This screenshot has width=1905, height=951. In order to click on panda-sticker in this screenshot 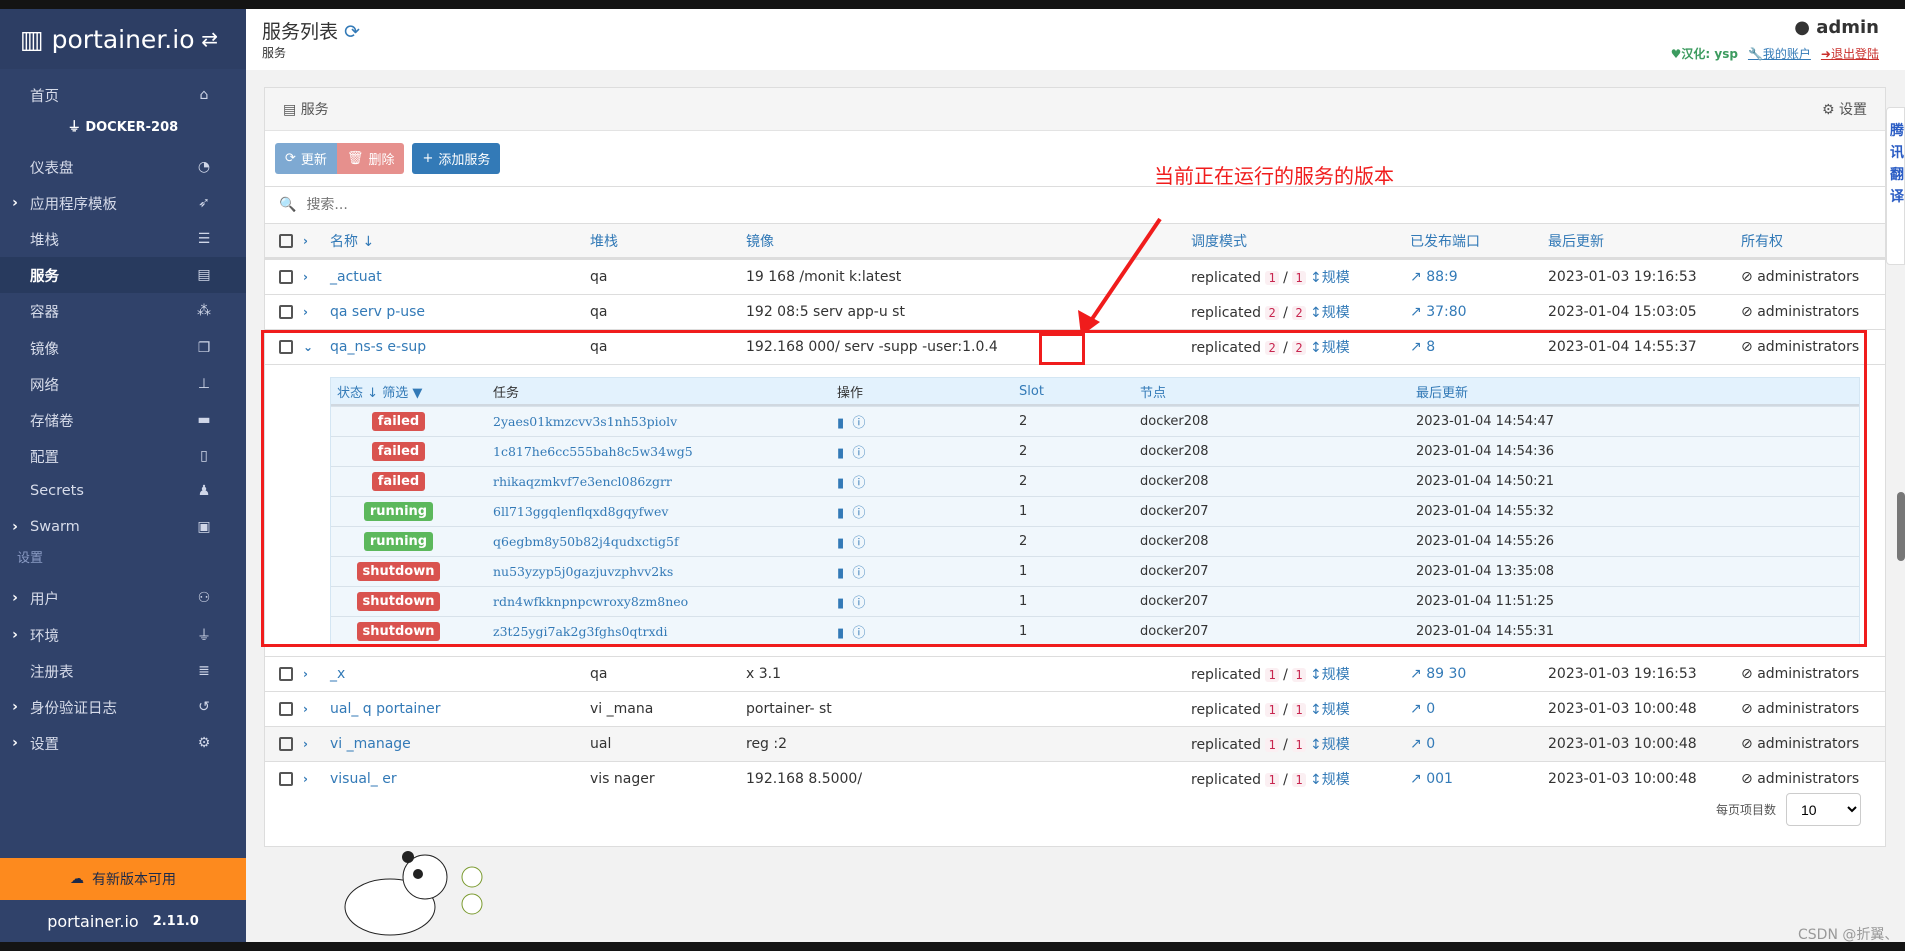, I will do `click(413, 893)`.